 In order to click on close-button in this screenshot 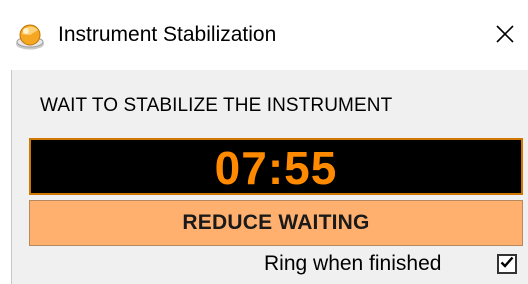, I will do `click(505, 36)`.